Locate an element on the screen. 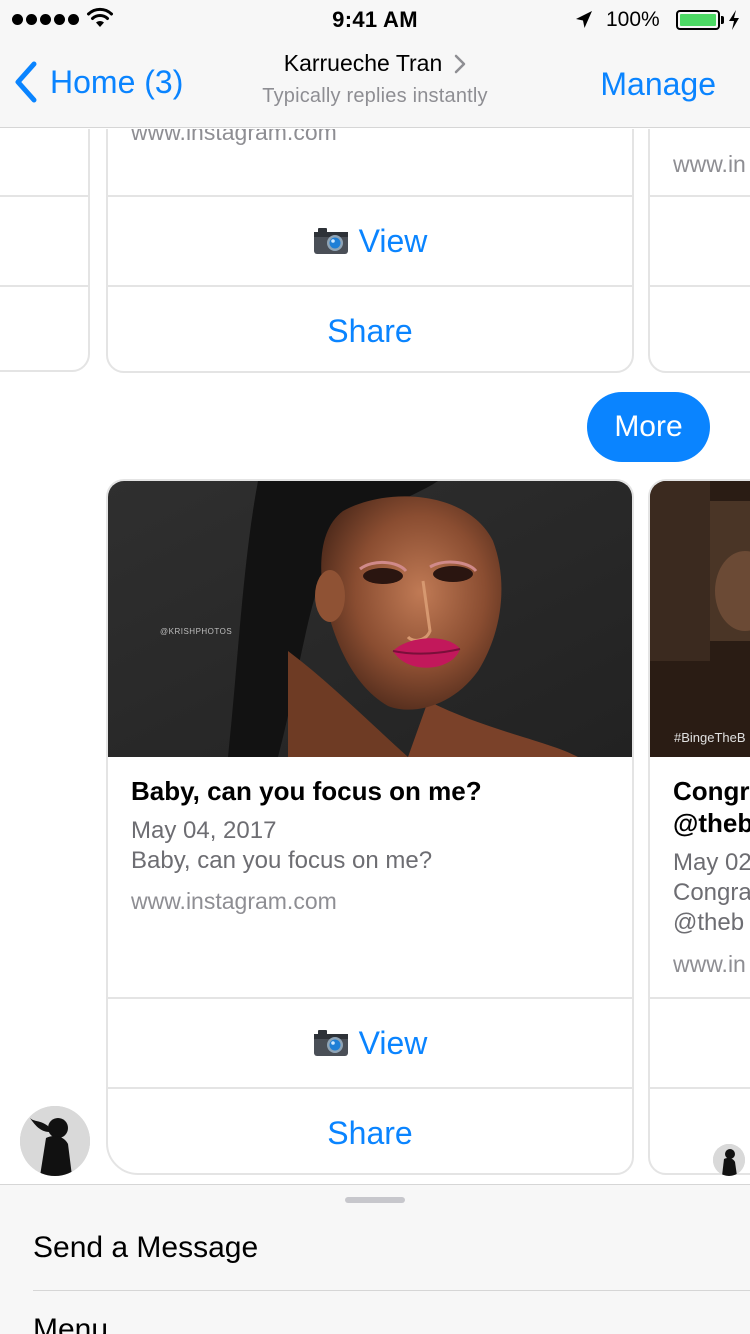 The image size is (750, 1334). battery-tip is located at coordinates (722, 20).